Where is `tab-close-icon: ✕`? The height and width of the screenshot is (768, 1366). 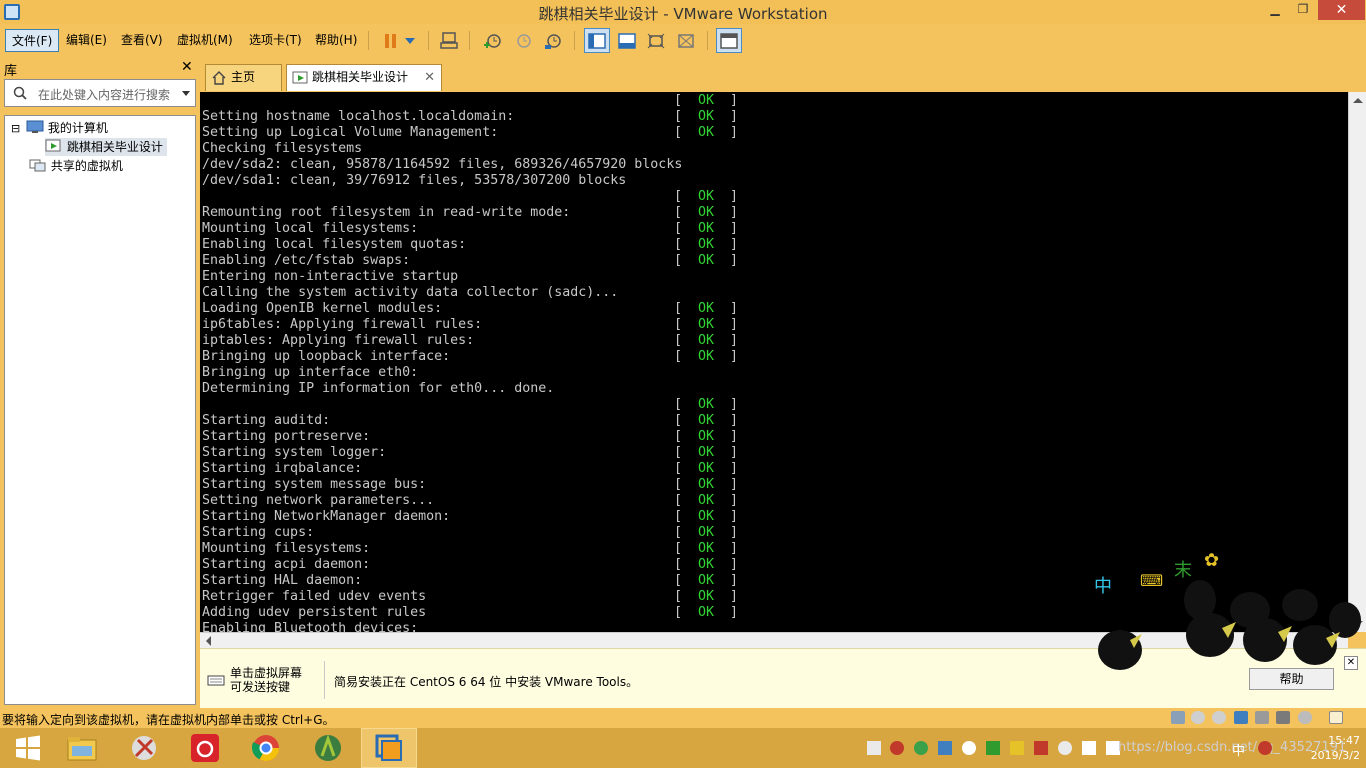
tab-close-icon: ✕ is located at coordinates (429, 77).